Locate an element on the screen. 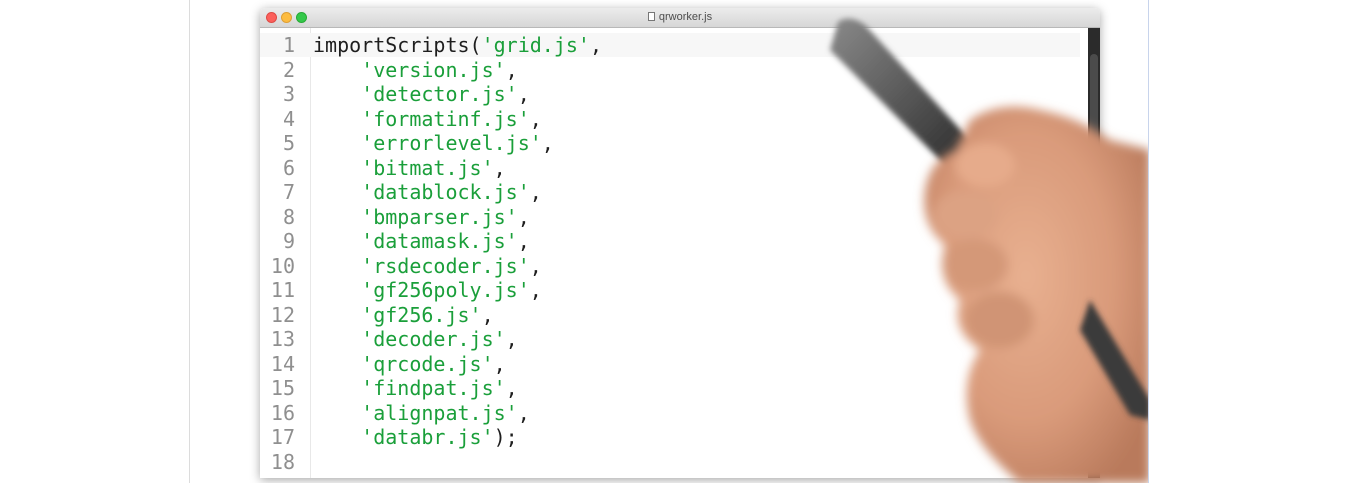 The height and width of the screenshot is (483, 1367). code-text: 'findpat.js', is located at coordinates (415, 388).